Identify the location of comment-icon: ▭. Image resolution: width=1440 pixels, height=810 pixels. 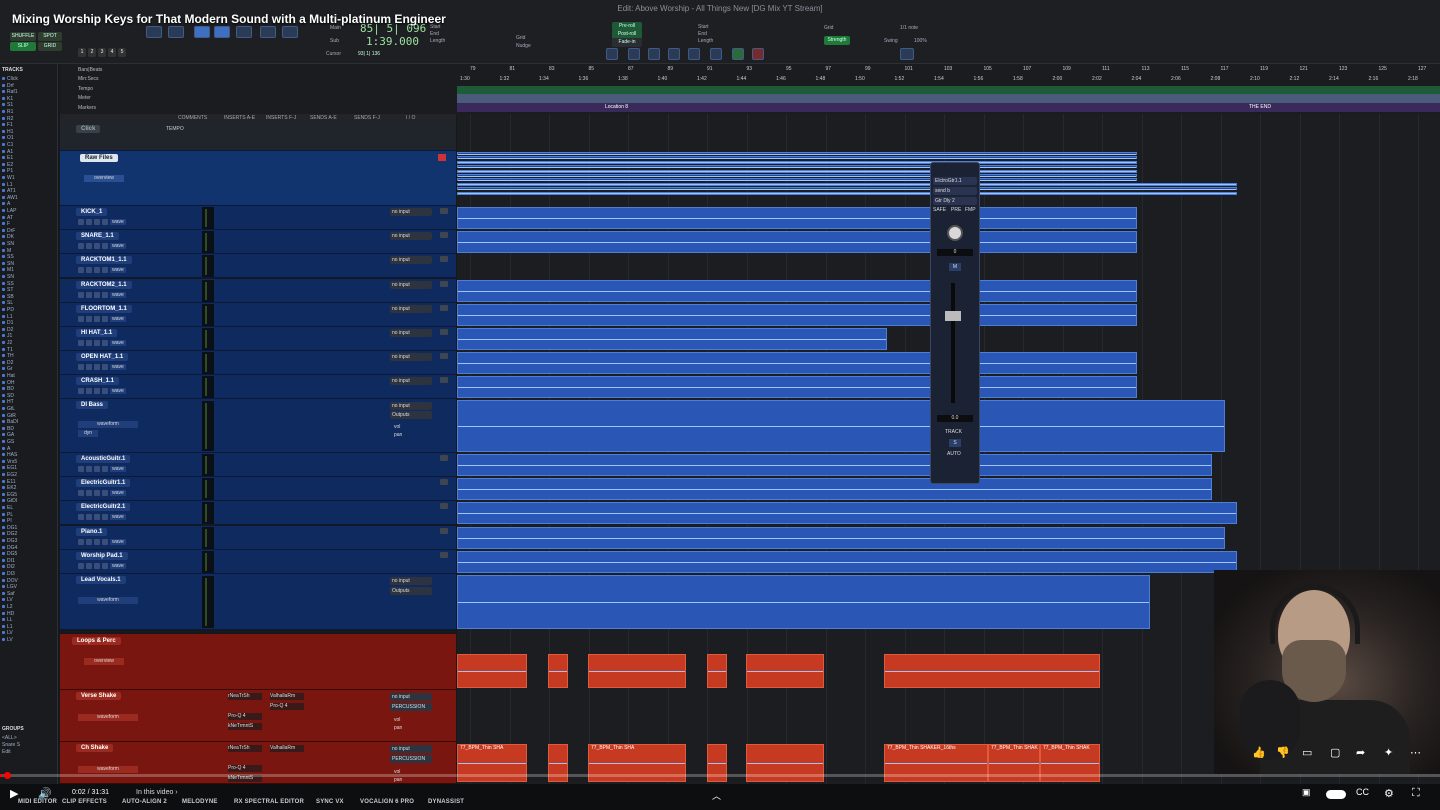
(1307, 752).